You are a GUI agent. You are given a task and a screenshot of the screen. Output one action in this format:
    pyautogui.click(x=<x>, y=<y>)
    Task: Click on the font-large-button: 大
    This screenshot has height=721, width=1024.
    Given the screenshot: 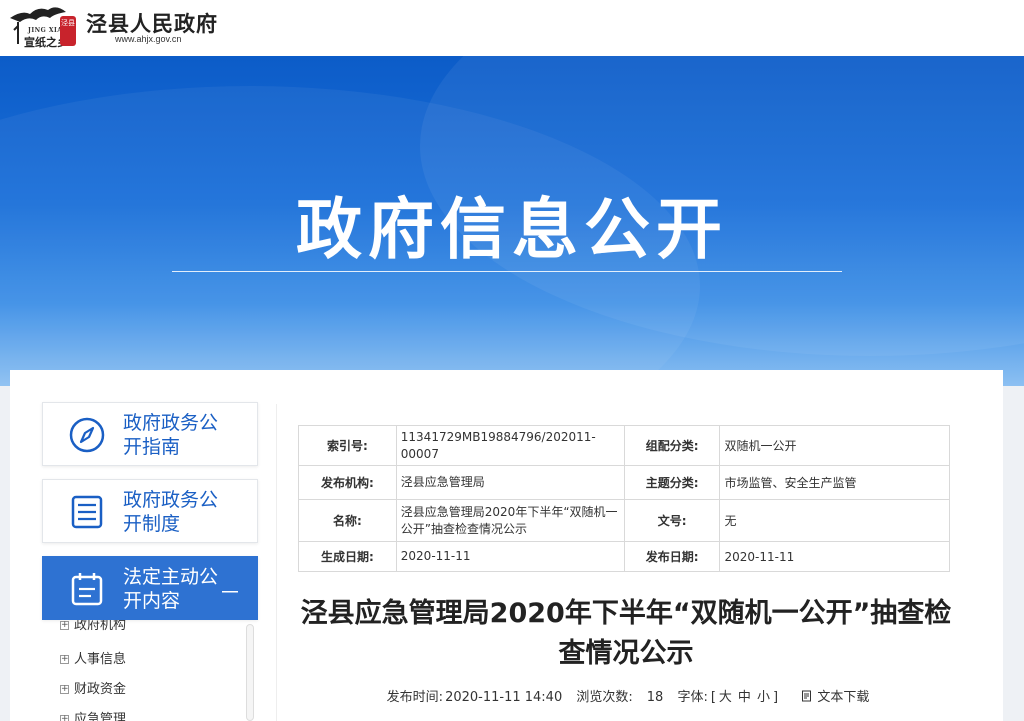 What is the action you would take?
    pyautogui.click(x=725, y=697)
    